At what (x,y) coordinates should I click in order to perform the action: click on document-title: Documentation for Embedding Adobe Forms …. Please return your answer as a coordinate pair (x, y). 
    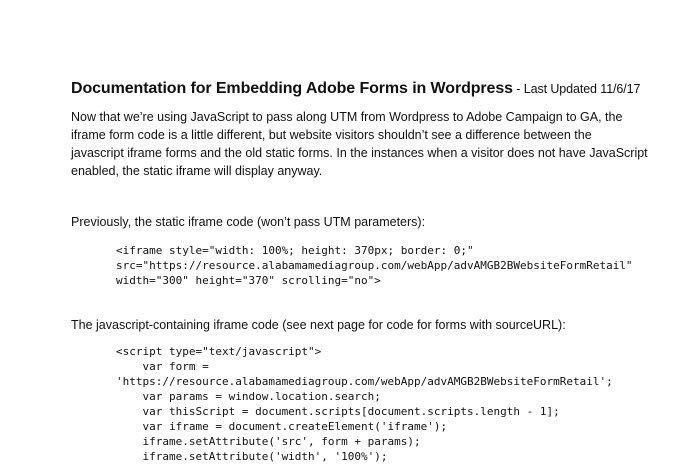
    Looking at the image, I should click on (355, 89).